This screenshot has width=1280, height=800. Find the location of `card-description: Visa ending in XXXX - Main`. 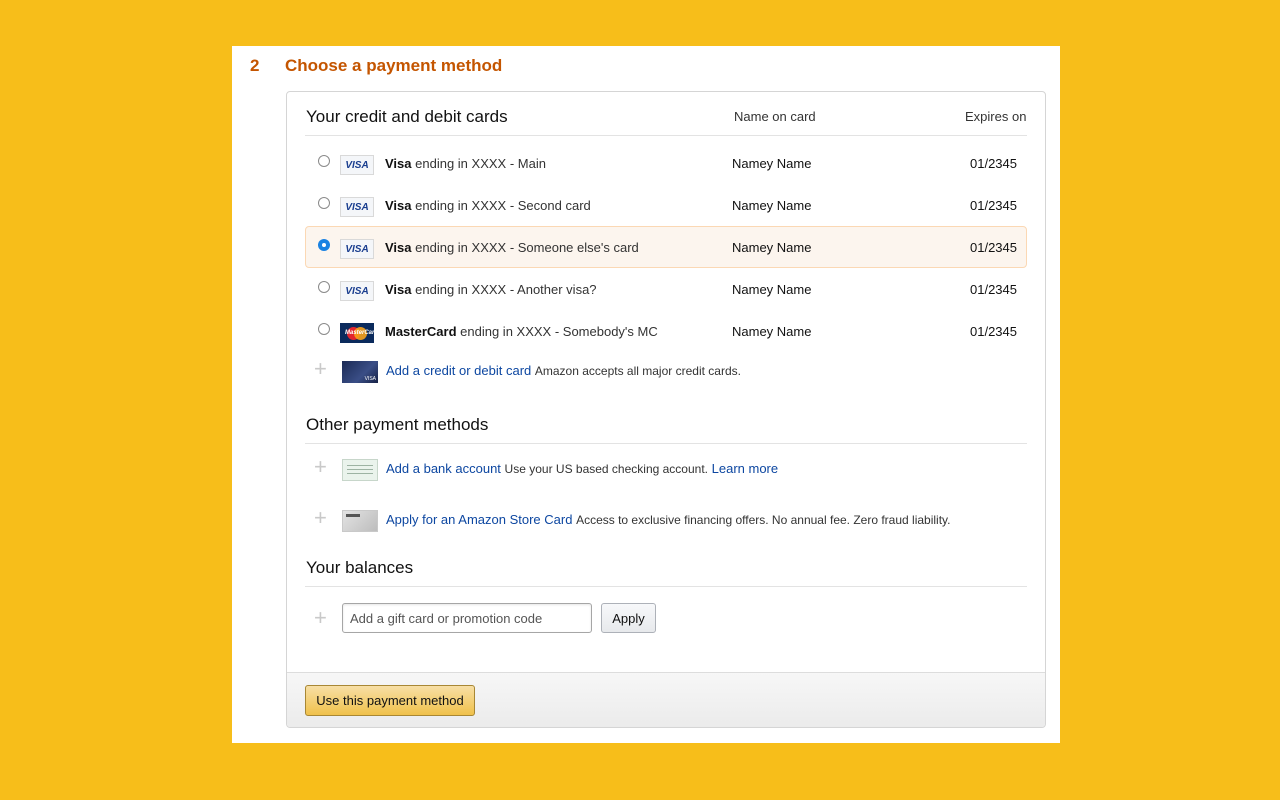

card-description: Visa ending in XXXX - Main is located at coordinates (465, 163).